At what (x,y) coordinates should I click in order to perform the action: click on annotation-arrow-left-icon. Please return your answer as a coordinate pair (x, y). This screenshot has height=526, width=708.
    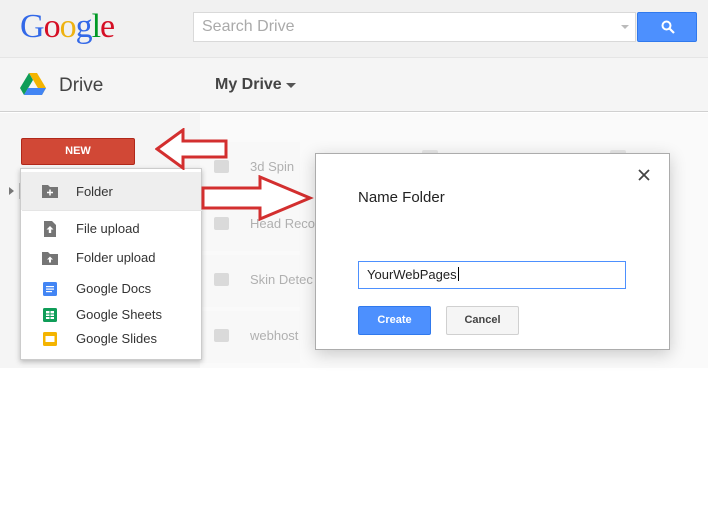
    Looking at the image, I should click on (191, 149).